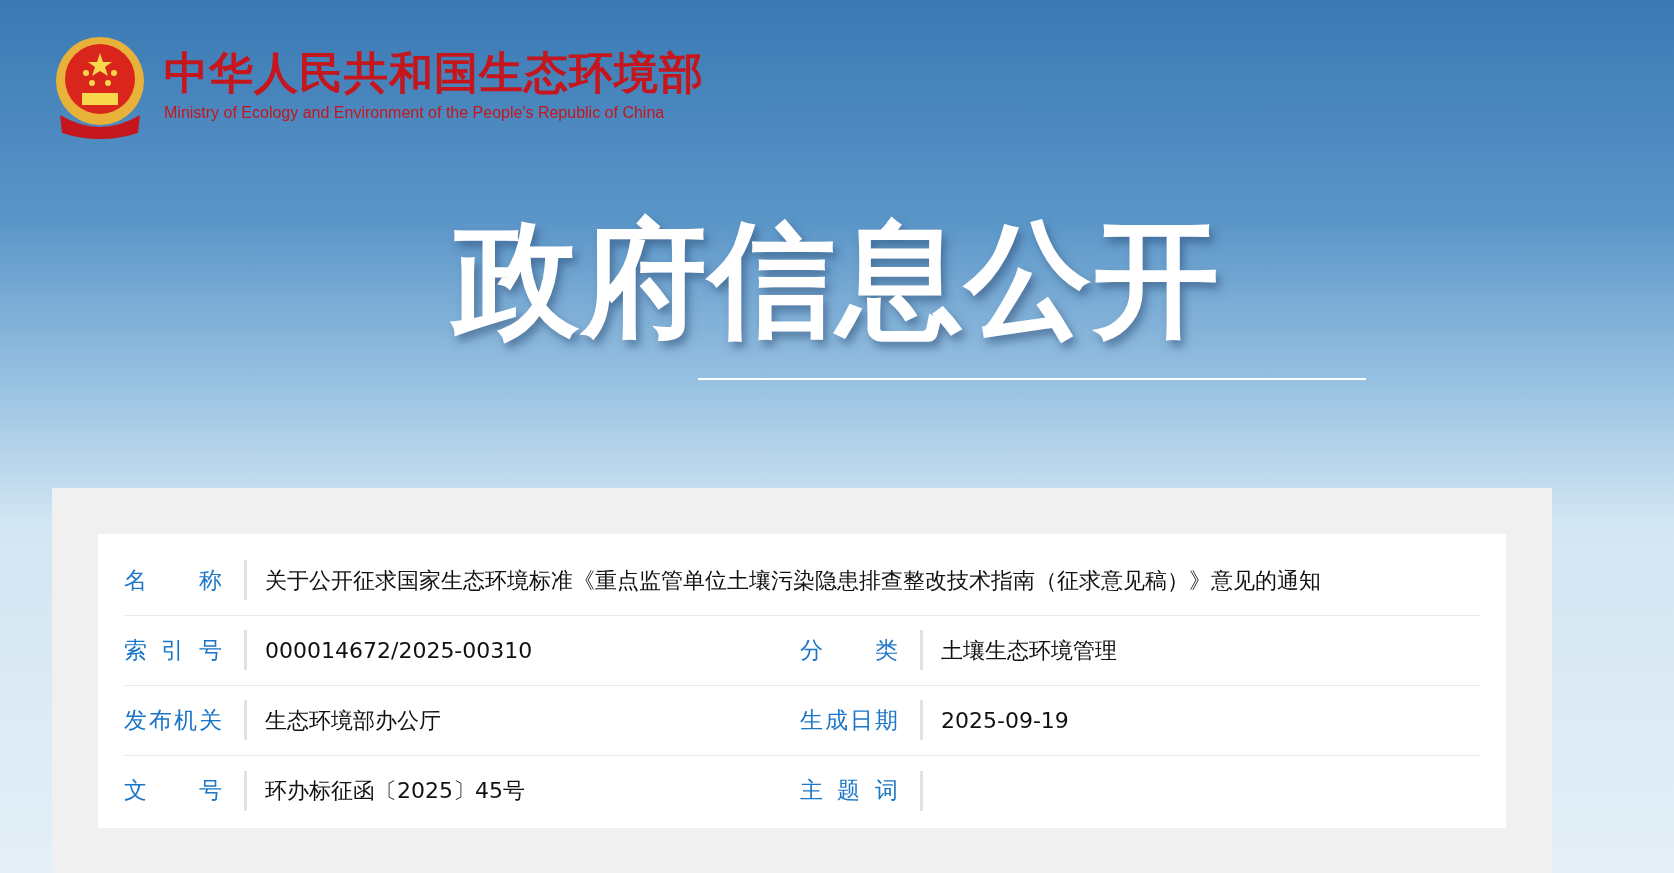  I want to click on field-label: 文 号, so click(173, 791).